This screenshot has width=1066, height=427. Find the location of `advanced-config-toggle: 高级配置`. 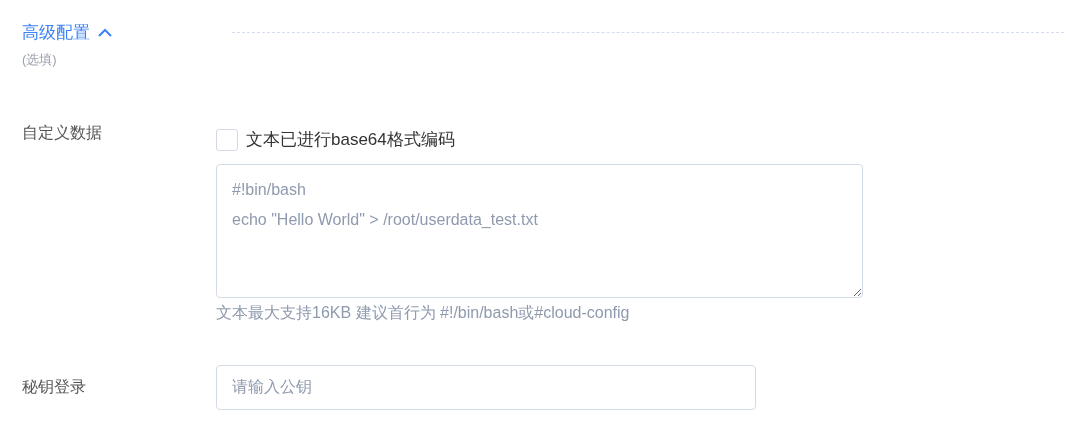

advanced-config-toggle: 高级配置 is located at coordinates (67, 33).